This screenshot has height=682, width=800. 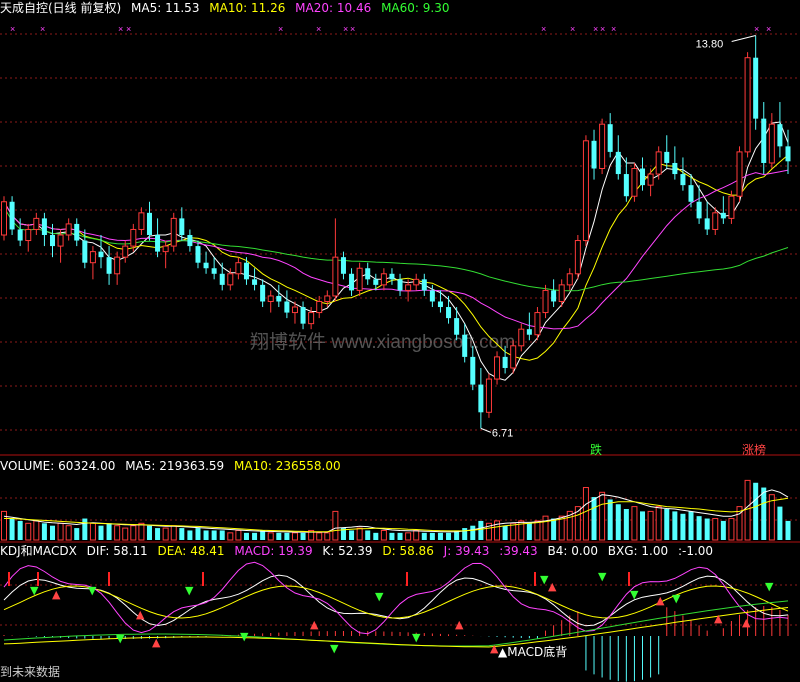 I want to click on watermark: 翔博软件 www.xiangbosoft.com, so click(x=382, y=342).